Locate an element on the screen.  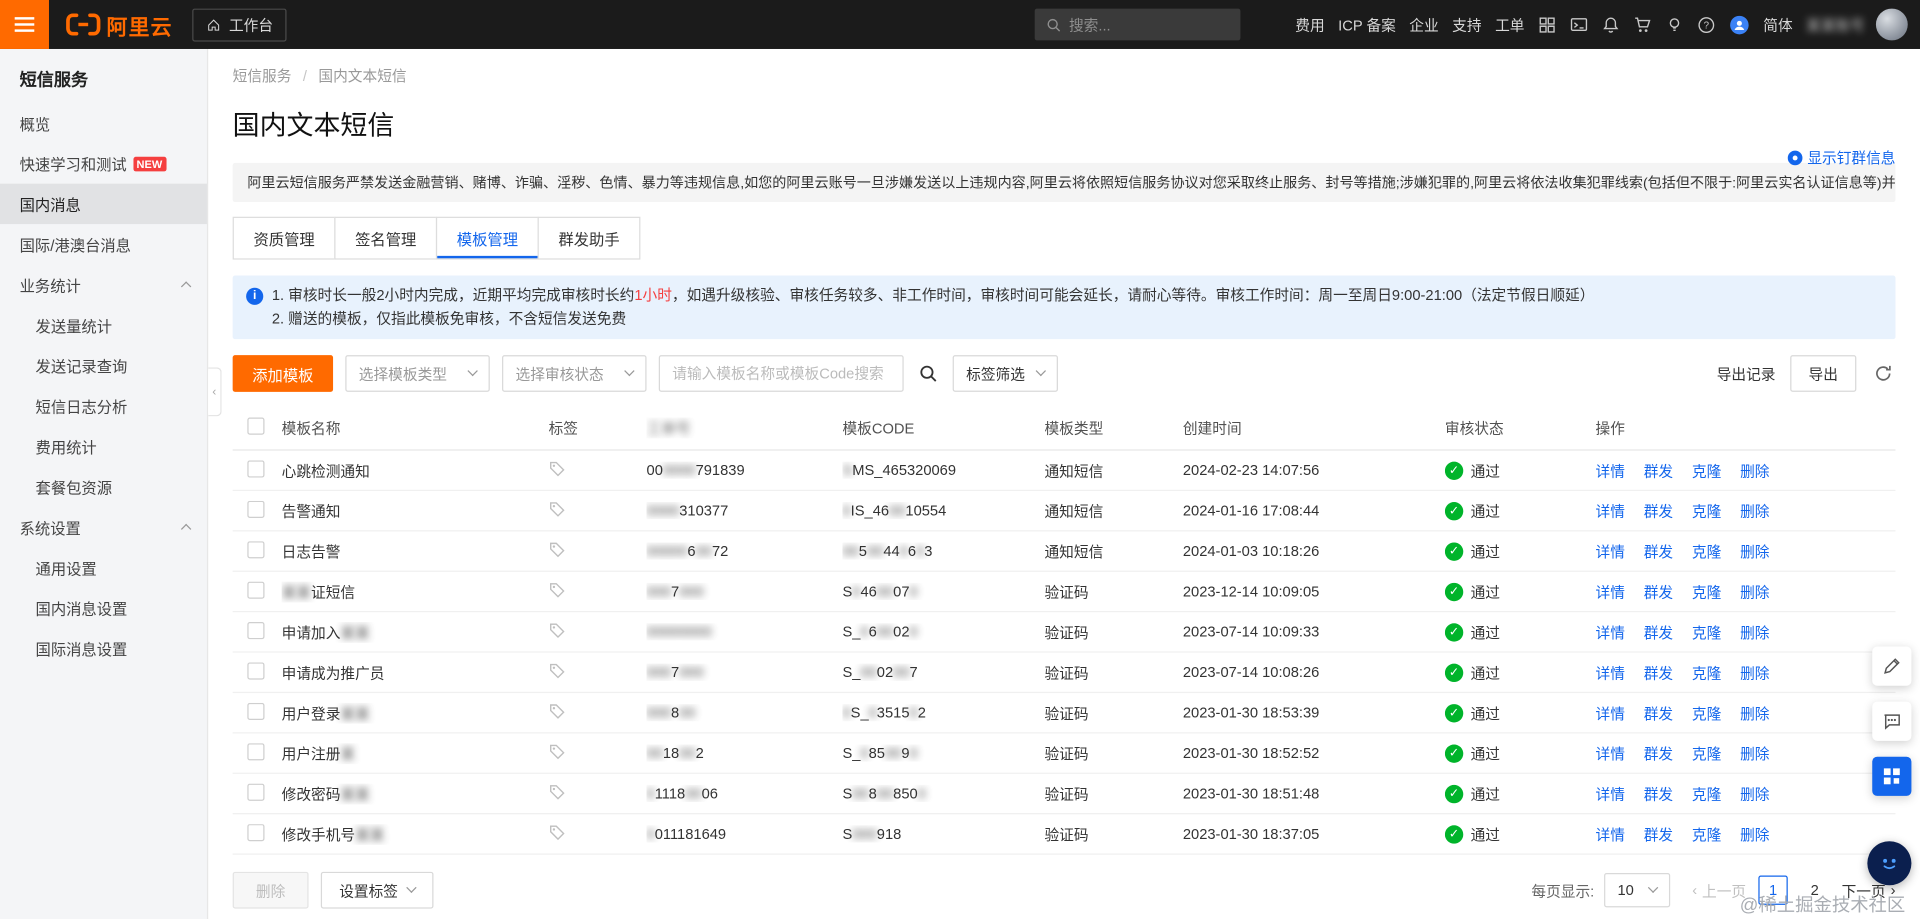
tag-filter-select: 标签筛选 is located at coordinates (1005, 373).